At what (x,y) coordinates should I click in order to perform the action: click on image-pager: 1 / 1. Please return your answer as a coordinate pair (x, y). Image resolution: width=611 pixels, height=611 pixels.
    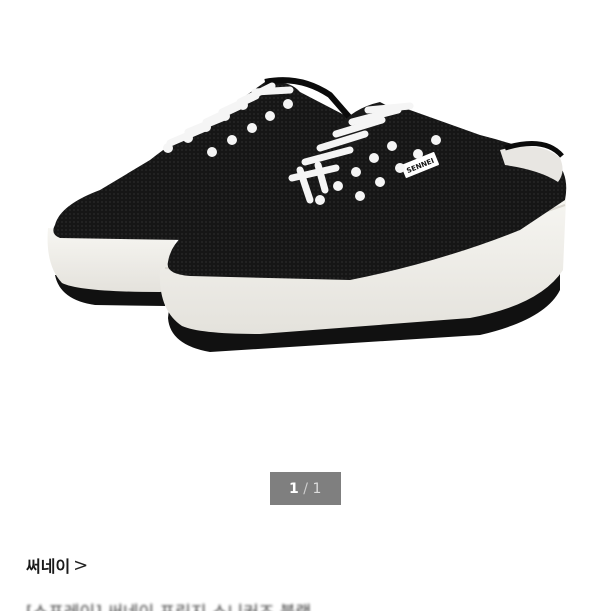
    Looking at the image, I should click on (305, 488).